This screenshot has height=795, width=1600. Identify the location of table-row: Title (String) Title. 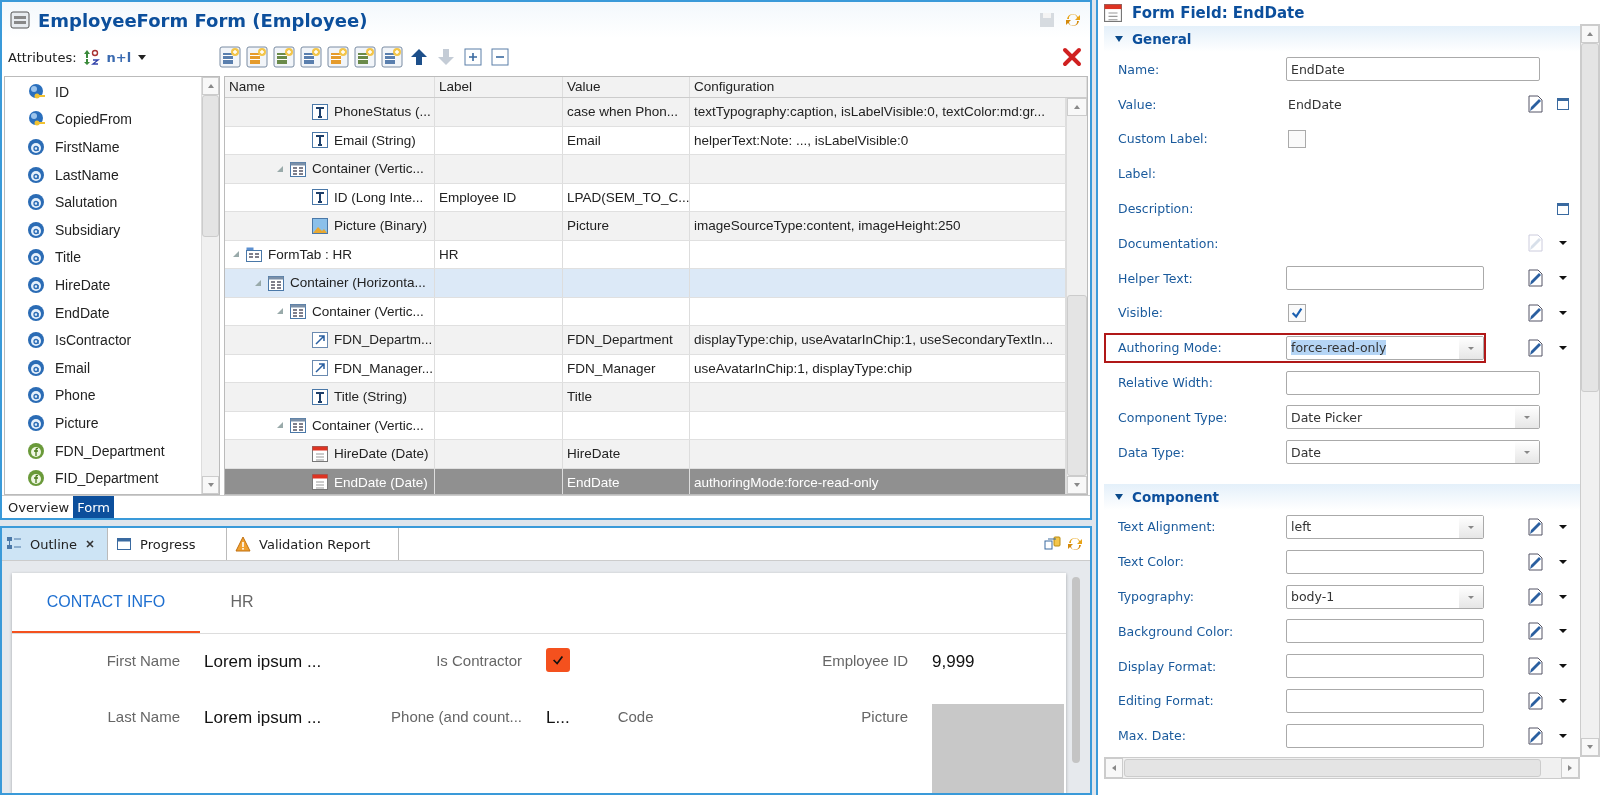
(645, 397).